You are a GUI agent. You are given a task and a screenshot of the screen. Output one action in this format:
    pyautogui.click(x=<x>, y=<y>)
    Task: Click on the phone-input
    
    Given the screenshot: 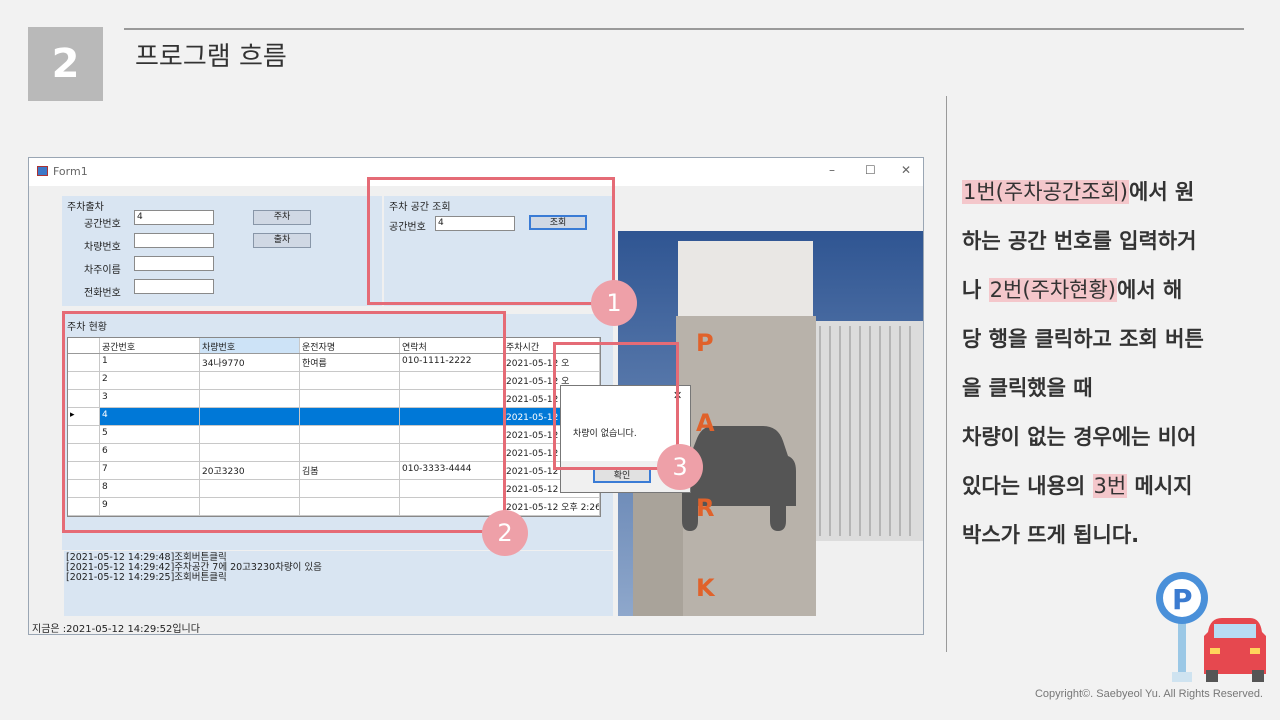 What is the action you would take?
    pyautogui.click(x=174, y=286)
    